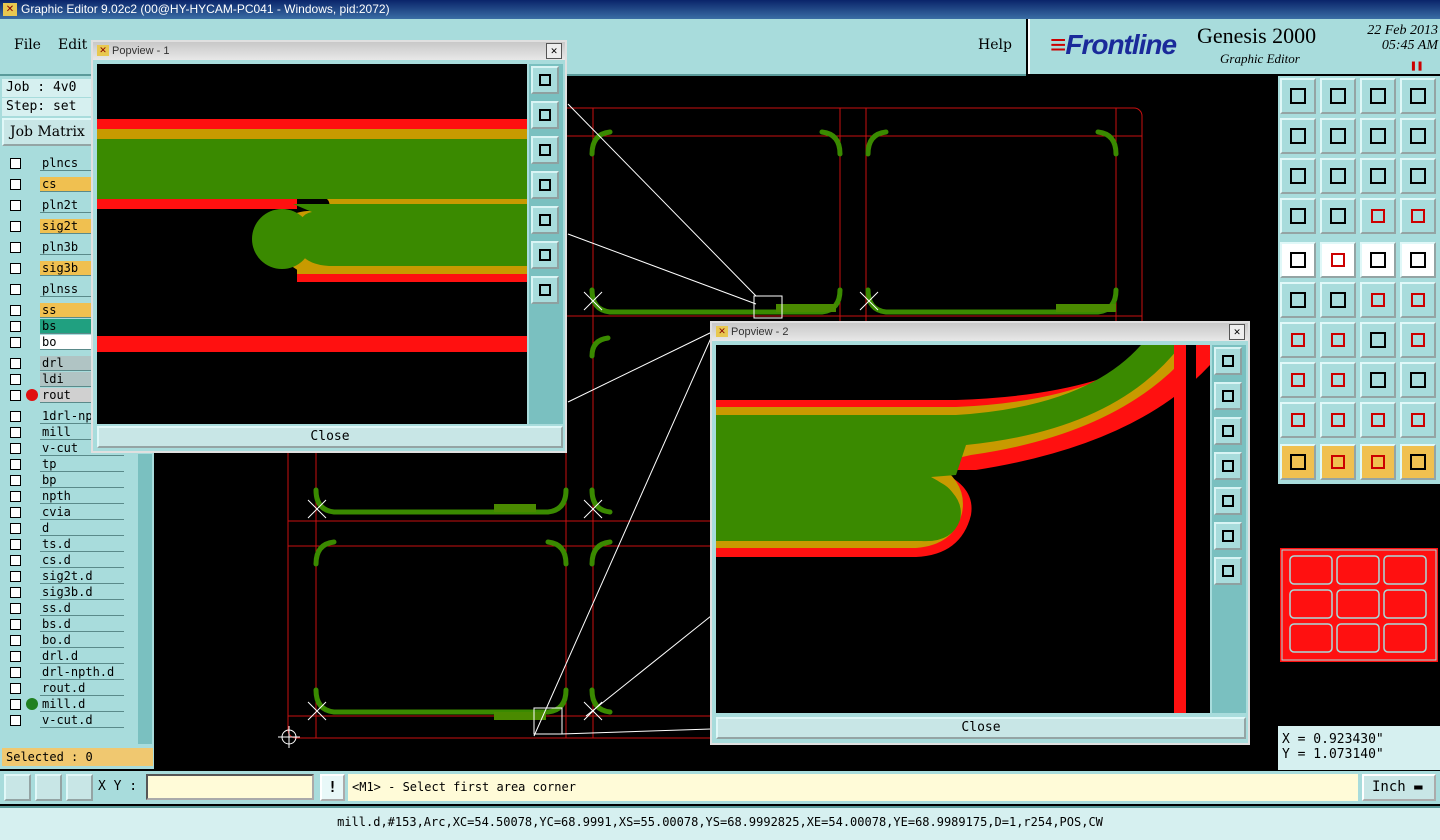  What do you see at coordinates (1418, 96) in the screenshot?
I see `split-view-icon` at bounding box center [1418, 96].